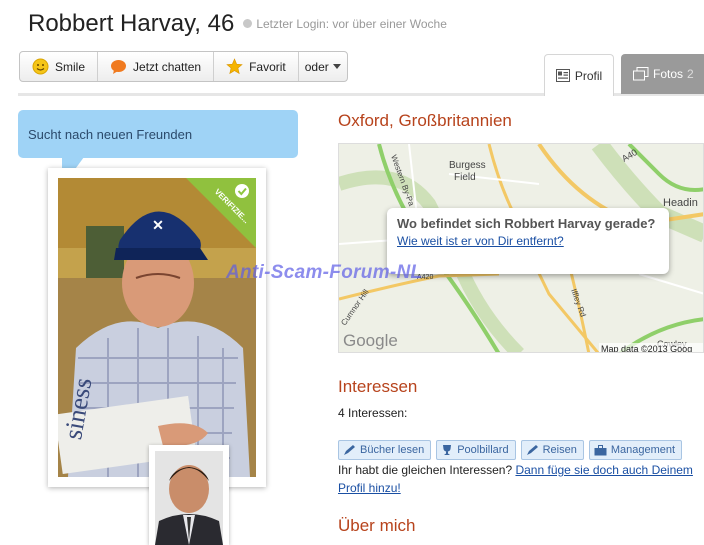 The height and width of the screenshot is (545, 704). I want to click on interest-tag-label: Management, so click(643, 450).